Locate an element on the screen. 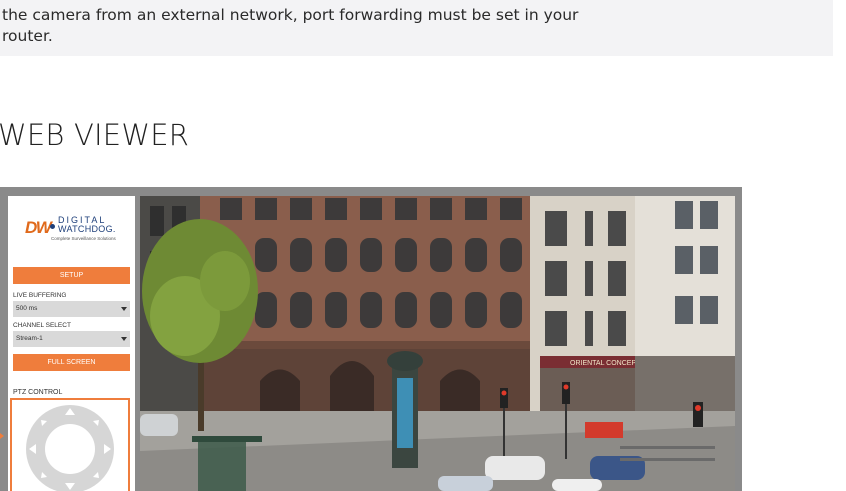  logo-text-watchdog: WATCHDOG. is located at coordinates (87, 229).